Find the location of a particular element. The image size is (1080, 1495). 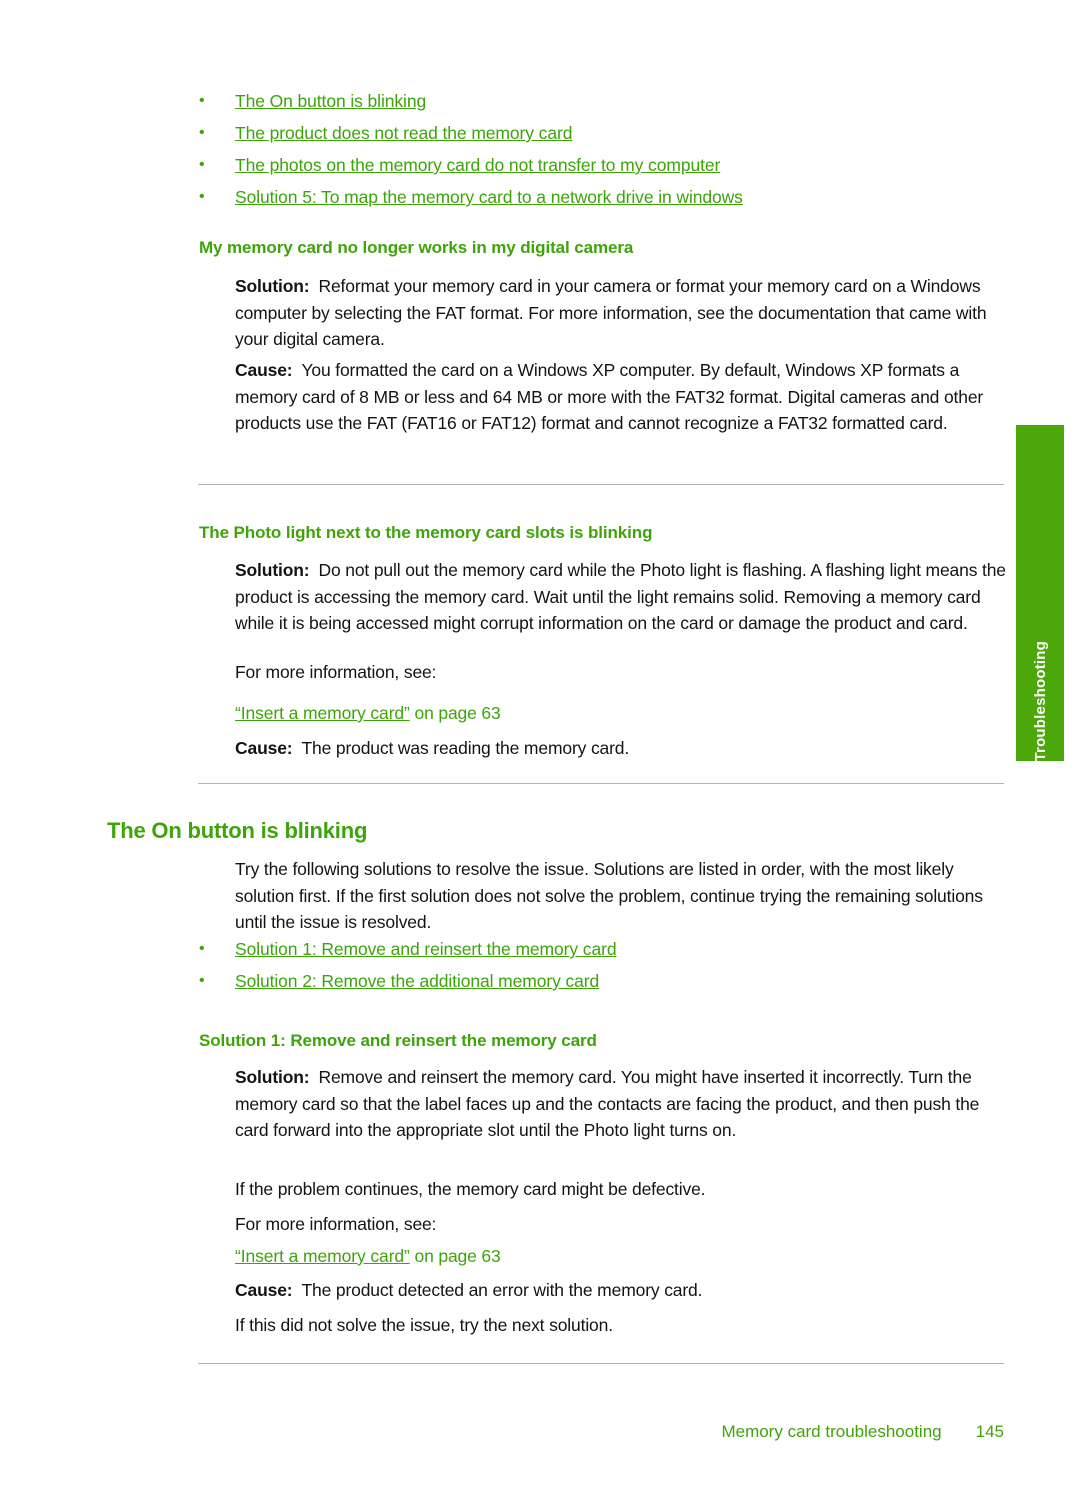

side-tab-troubleshooting: Troubleshooting is located at coordinates (1040, 593).